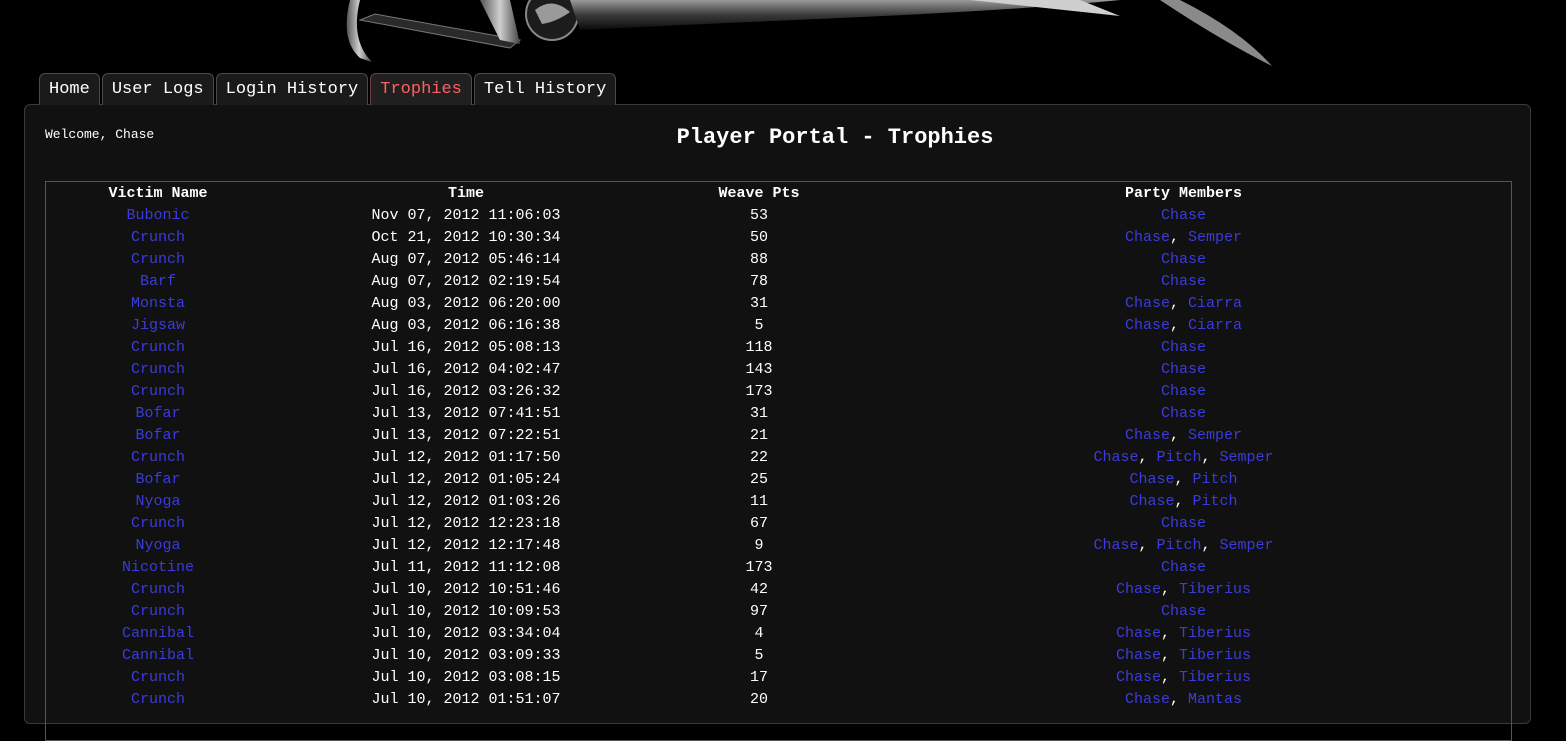 The image size is (1566, 741). What do you see at coordinates (158, 193) in the screenshot?
I see `header-victim-name: Victim Name` at bounding box center [158, 193].